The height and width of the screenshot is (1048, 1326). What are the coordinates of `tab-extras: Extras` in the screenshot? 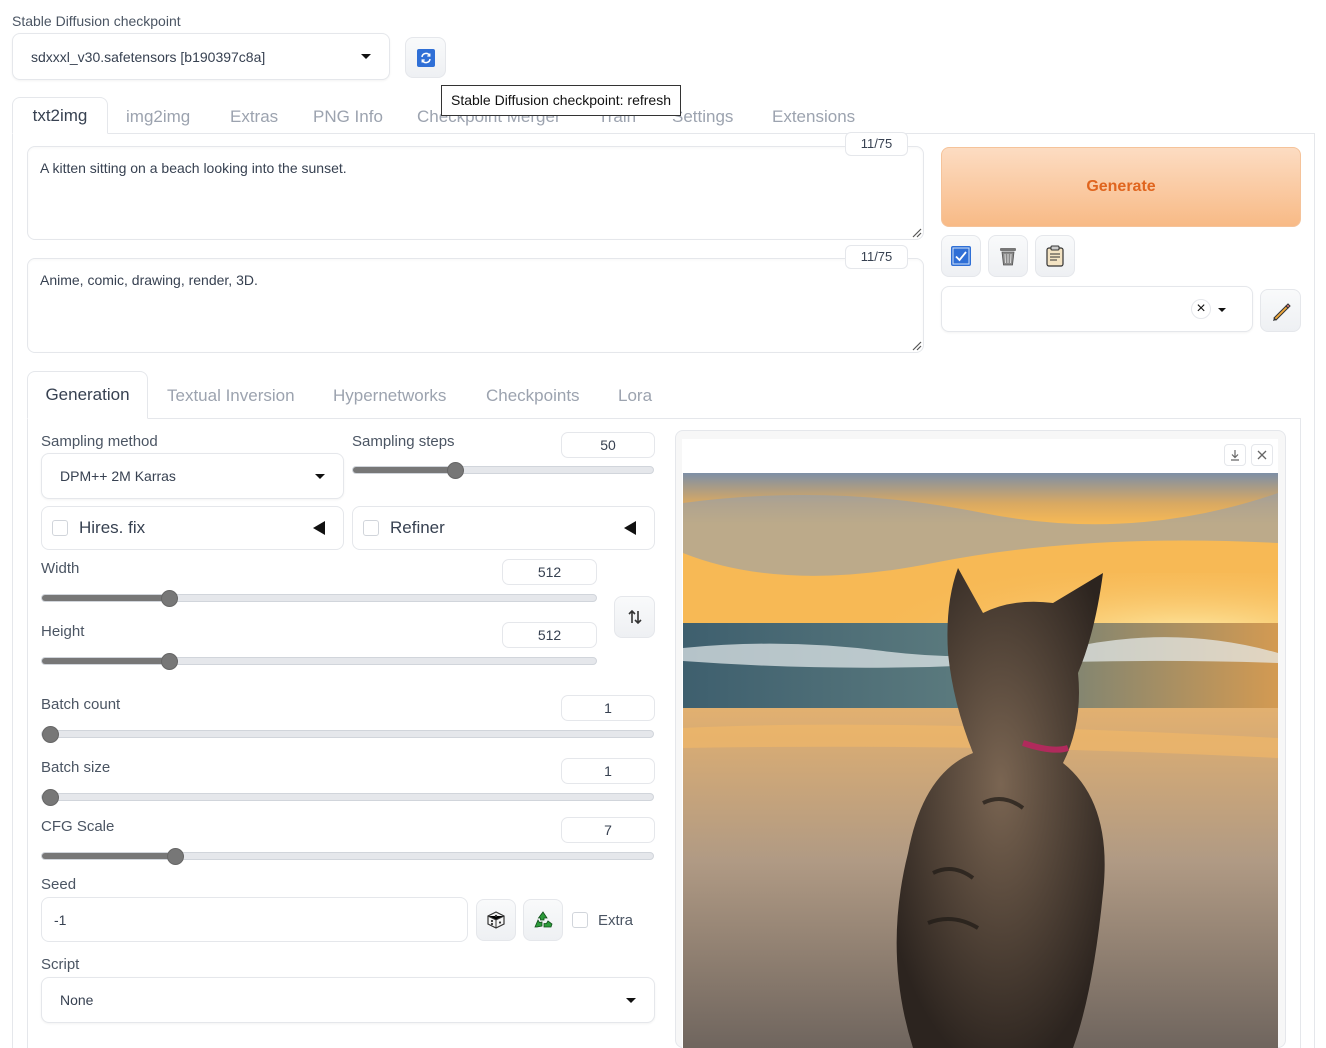 It's located at (254, 117).